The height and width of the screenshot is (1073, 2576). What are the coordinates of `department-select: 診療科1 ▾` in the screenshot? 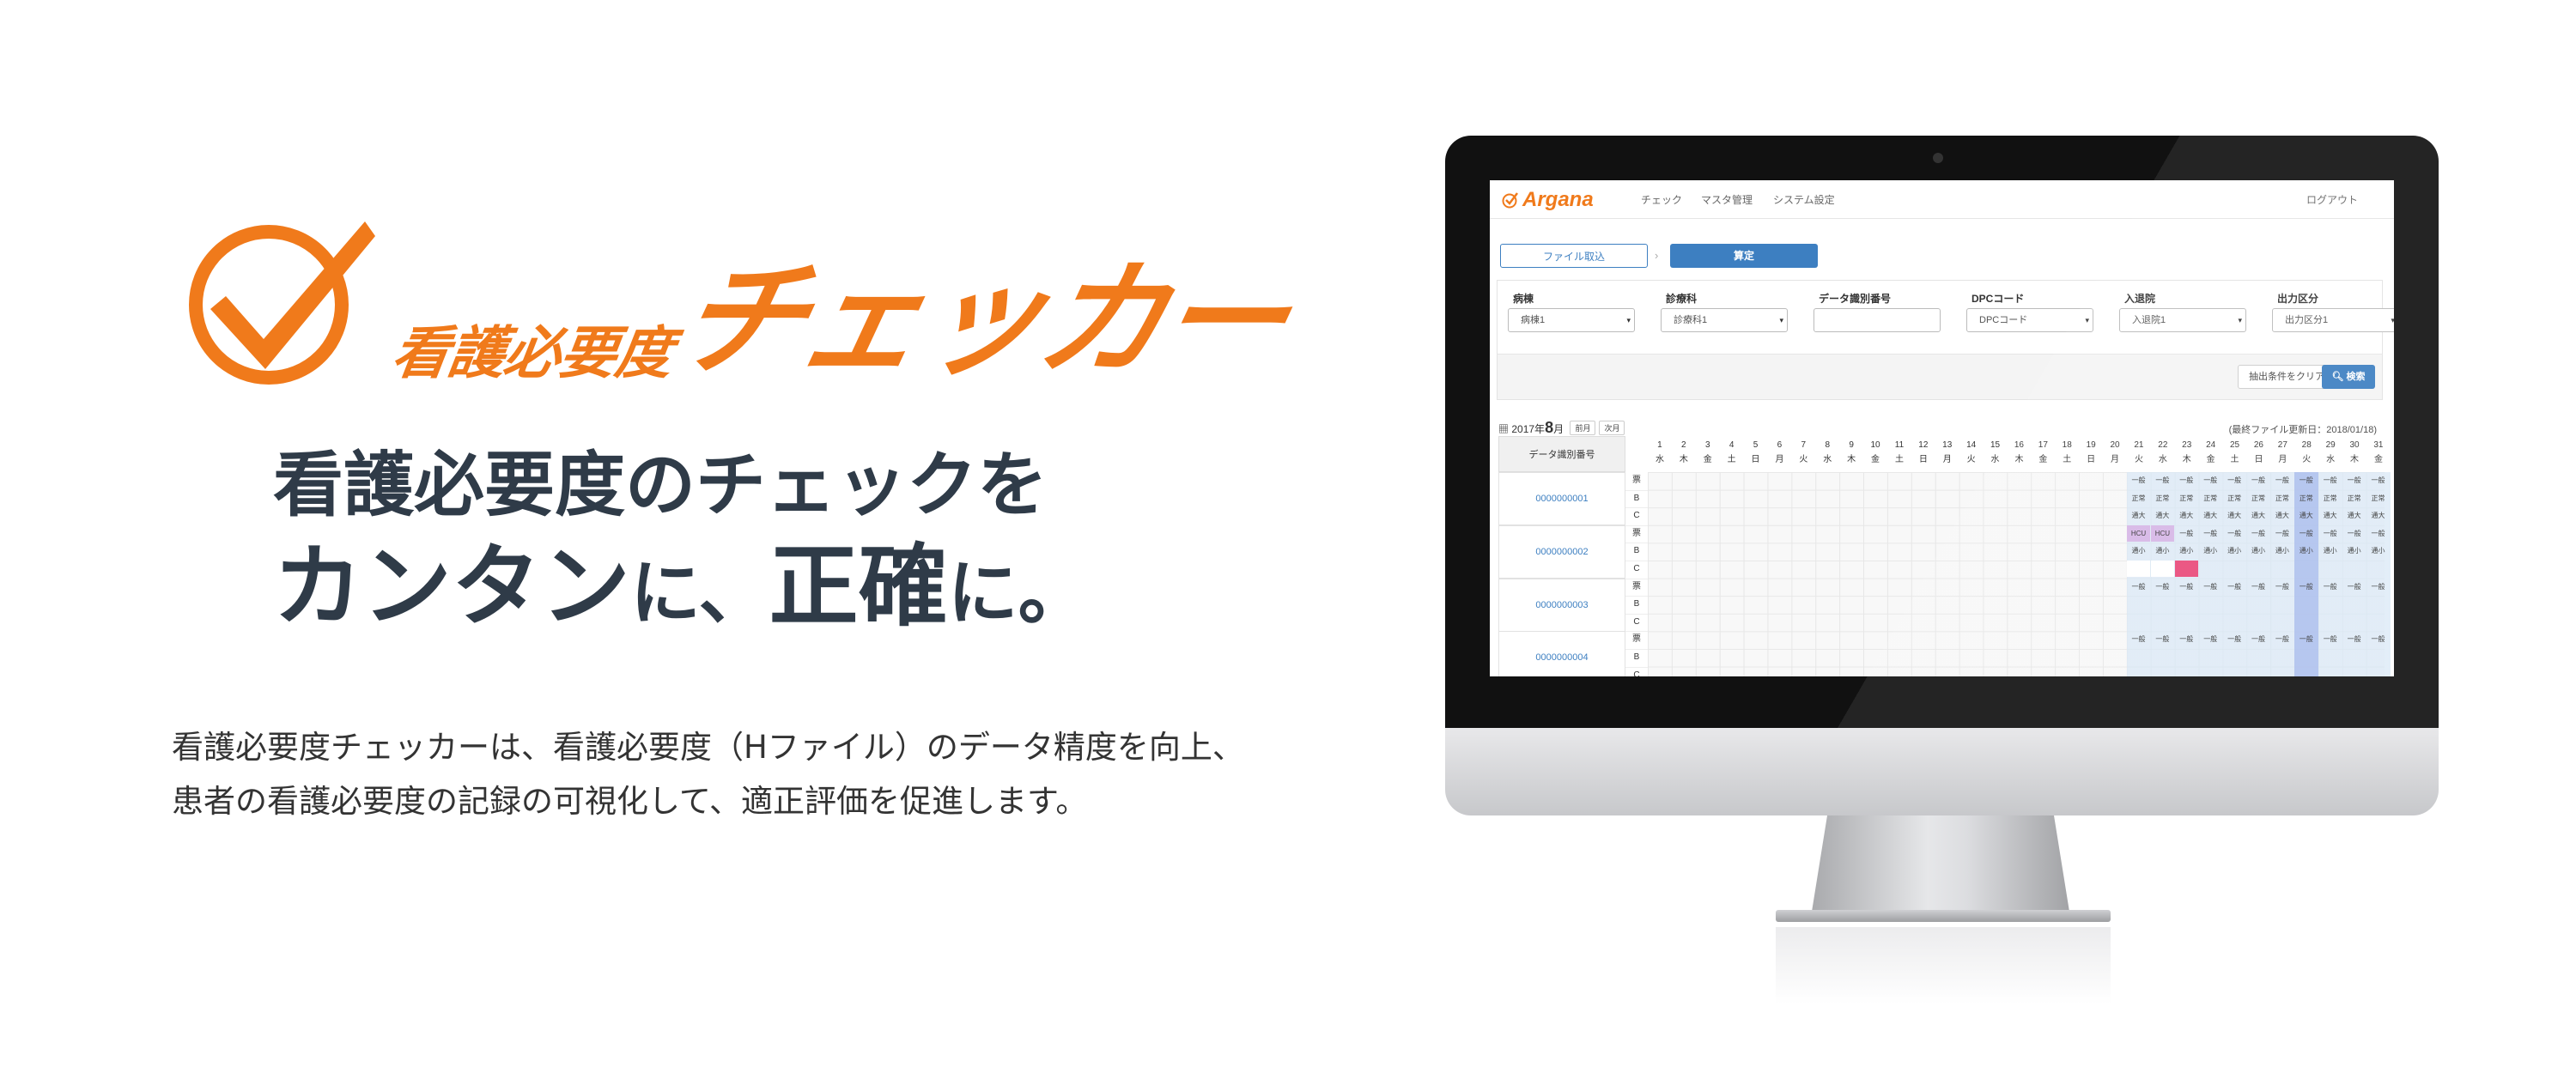 It's located at (1725, 320).